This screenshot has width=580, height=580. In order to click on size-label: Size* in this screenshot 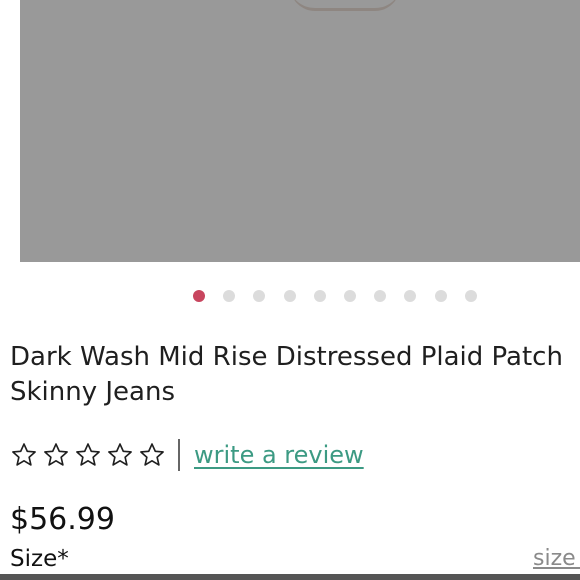, I will do `click(39, 559)`.